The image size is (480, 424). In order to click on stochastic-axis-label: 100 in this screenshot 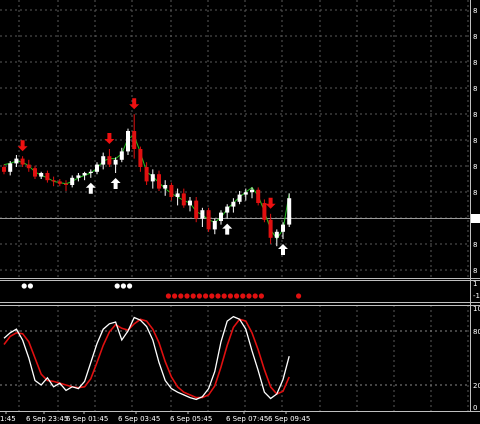, I will do `click(476, 309)`.